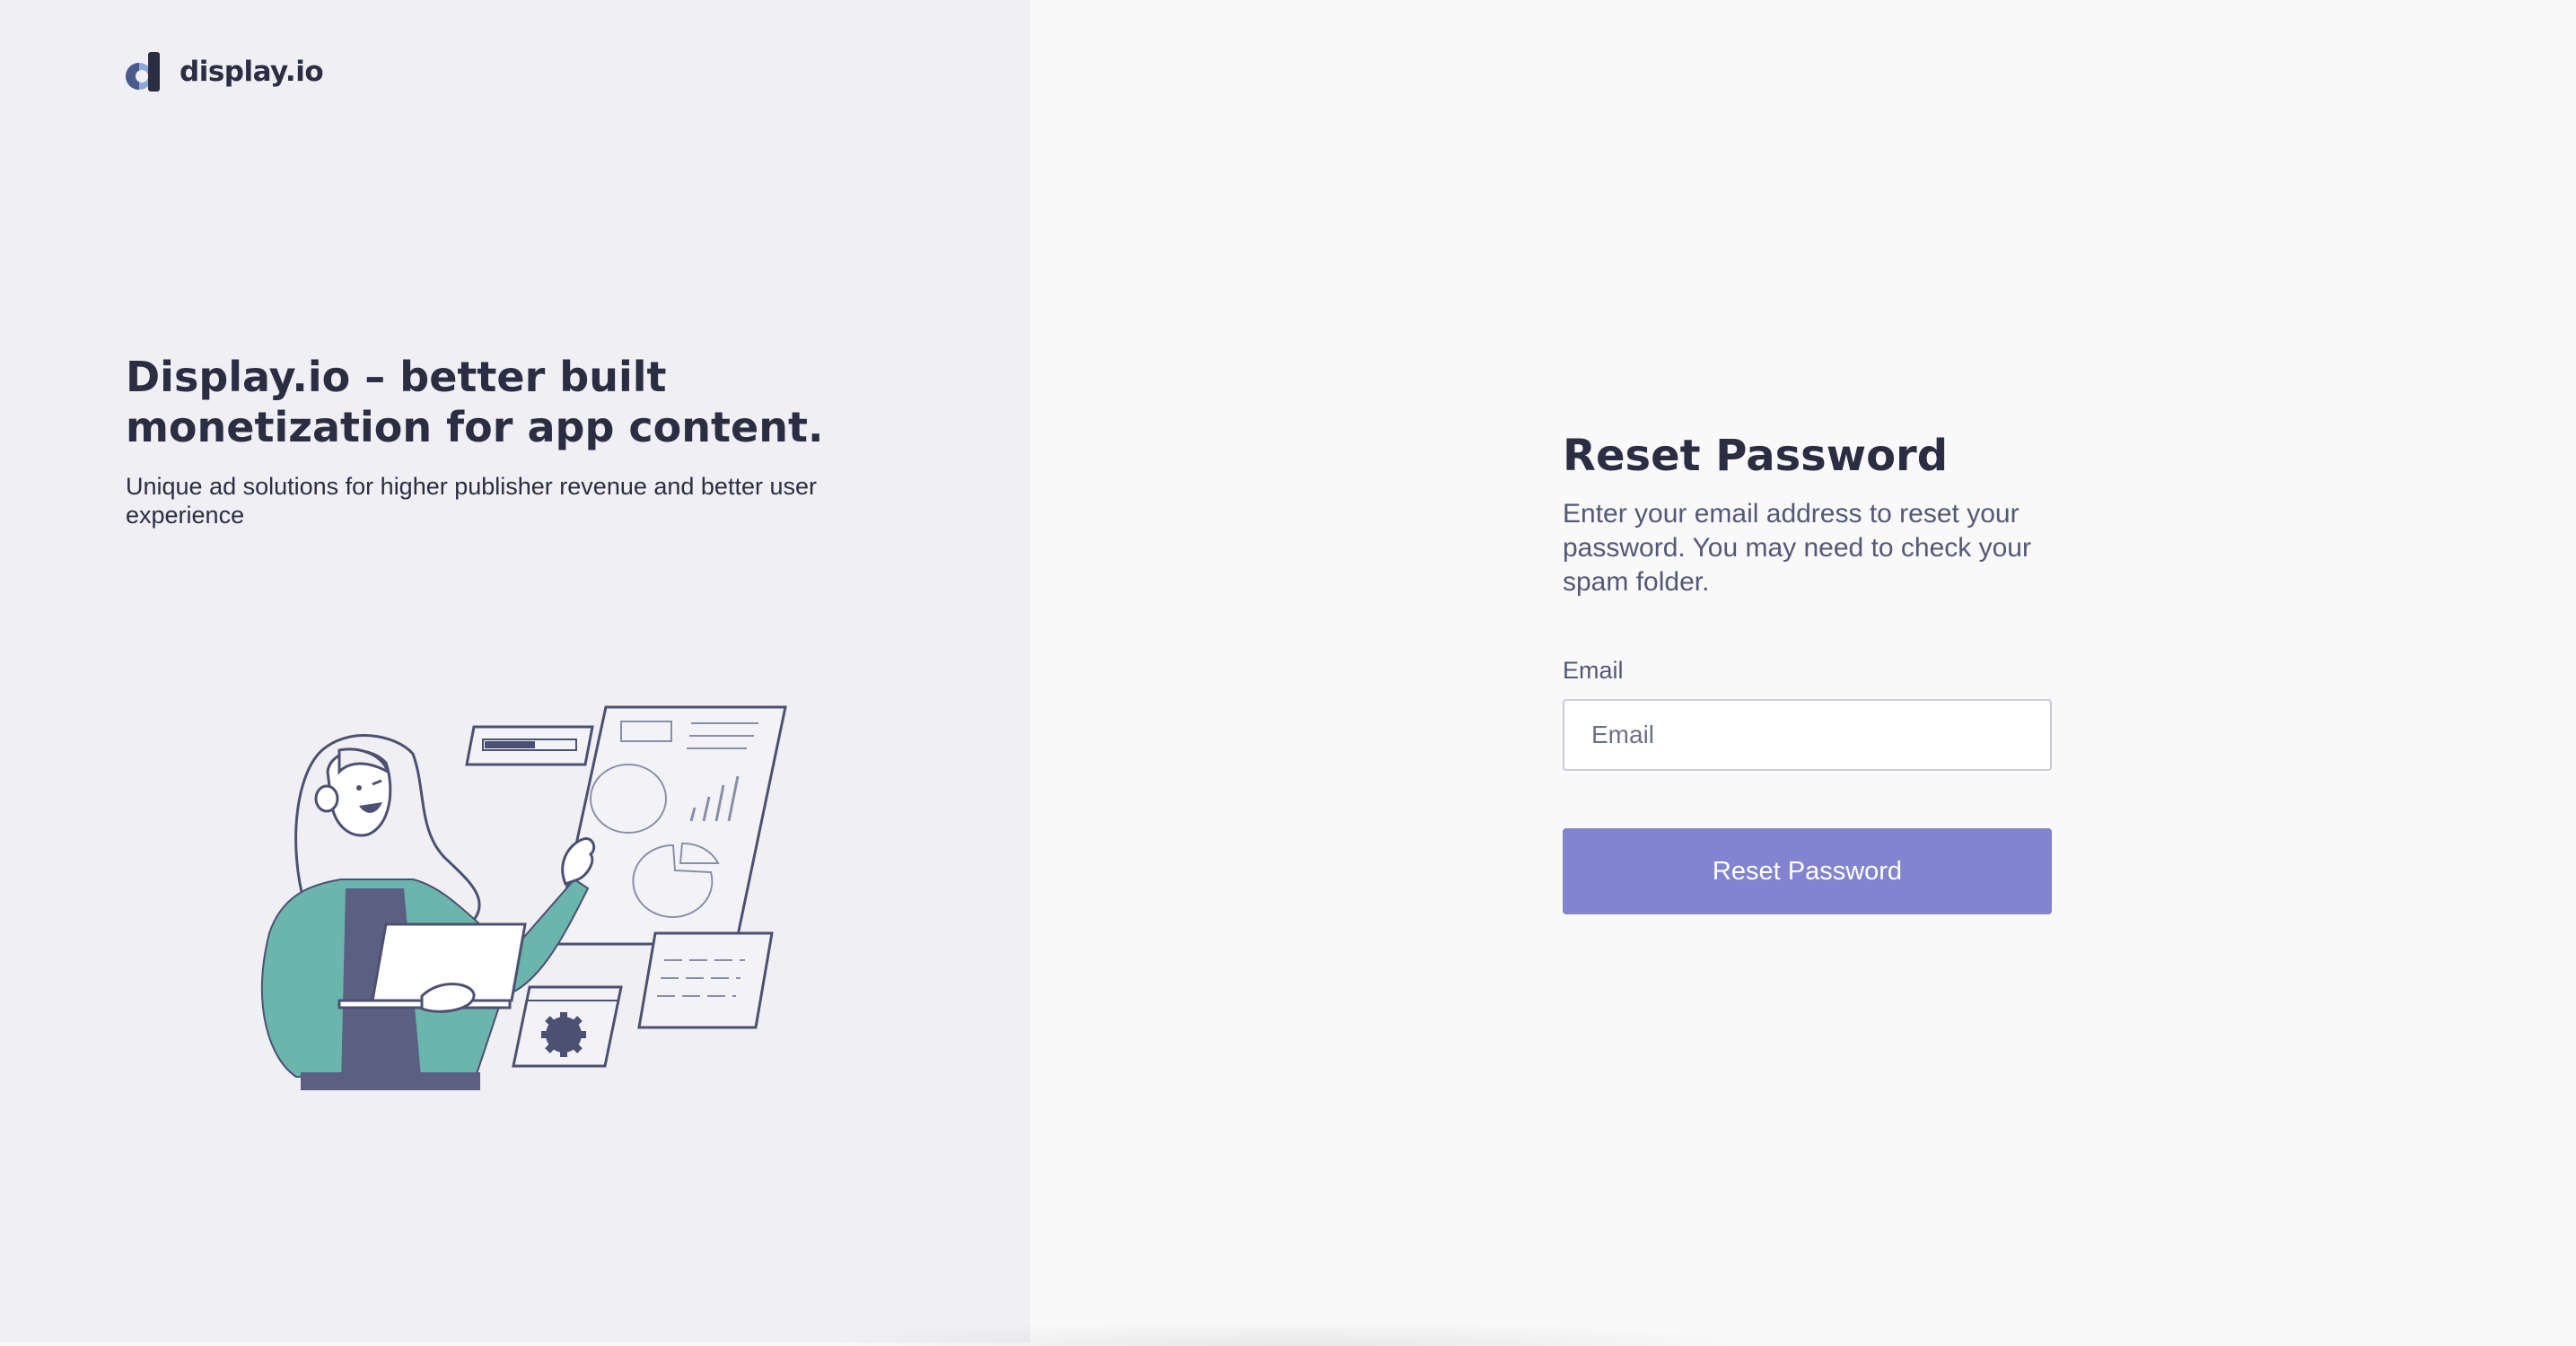 The width and height of the screenshot is (2576, 1346). What do you see at coordinates (1807, 735) in the screenshot?
I see `email-field` at bounding box center [1807, 735].